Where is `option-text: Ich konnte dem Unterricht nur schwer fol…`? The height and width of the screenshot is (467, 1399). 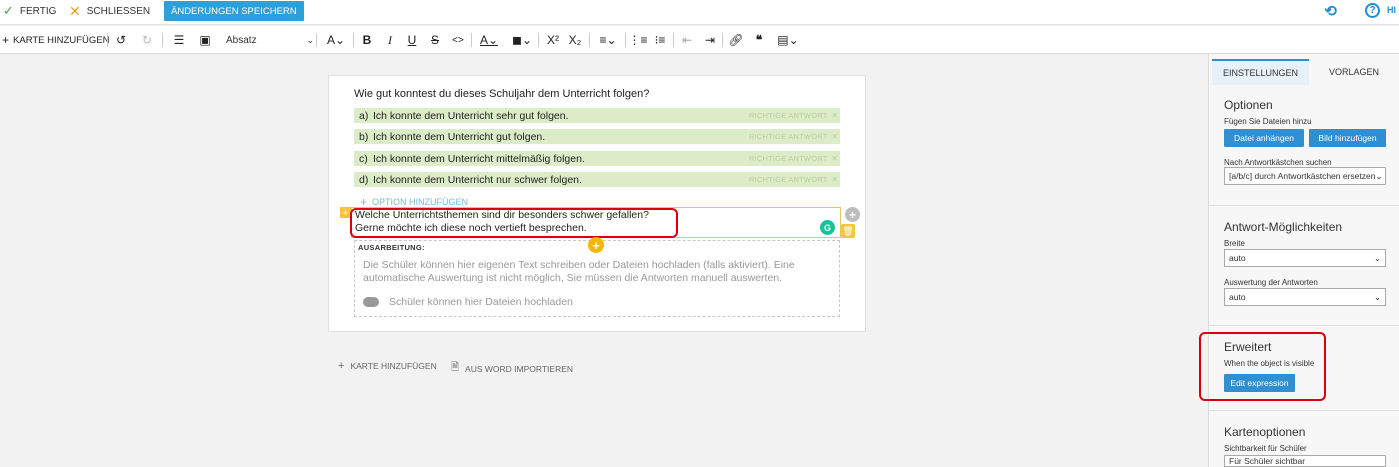
option-text: Ich konnte dem Unterricht nur schwer fol… is located at coordinates (477, 179).